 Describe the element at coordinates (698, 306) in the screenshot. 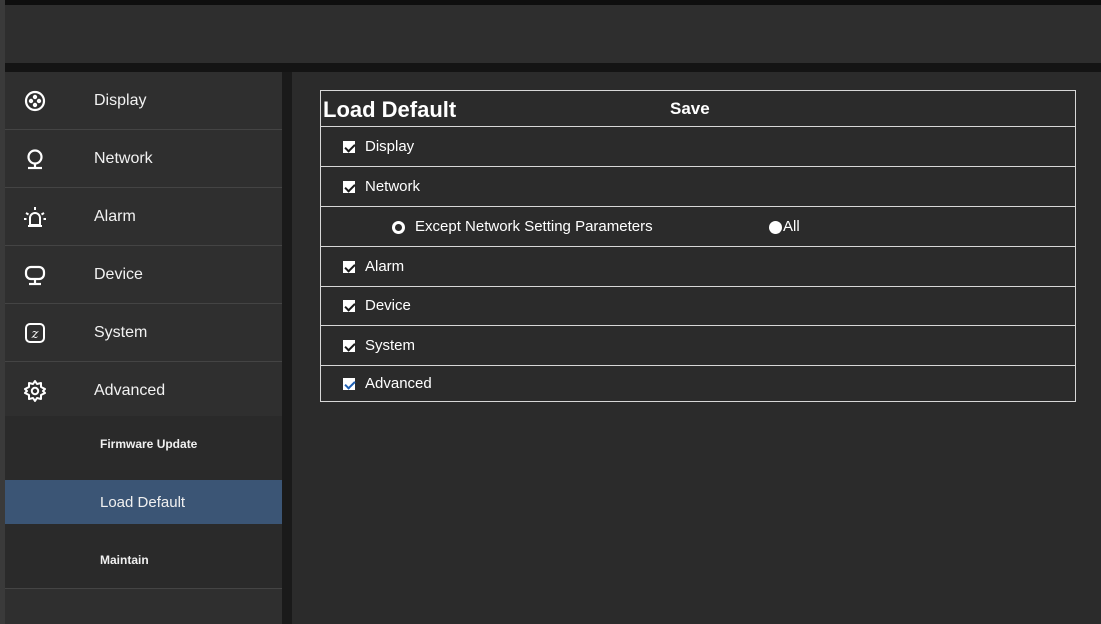

I see `option-row-device: Device` at that location.